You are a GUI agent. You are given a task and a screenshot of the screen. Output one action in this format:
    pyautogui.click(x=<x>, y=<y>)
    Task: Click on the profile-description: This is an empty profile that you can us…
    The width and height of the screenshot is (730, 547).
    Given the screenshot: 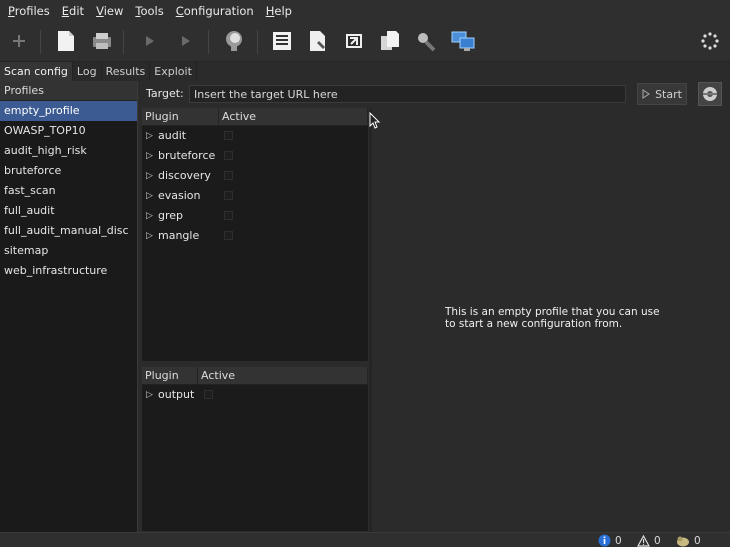 What is the action you would take?
    pyautogui.click(x=552, y=318)
    